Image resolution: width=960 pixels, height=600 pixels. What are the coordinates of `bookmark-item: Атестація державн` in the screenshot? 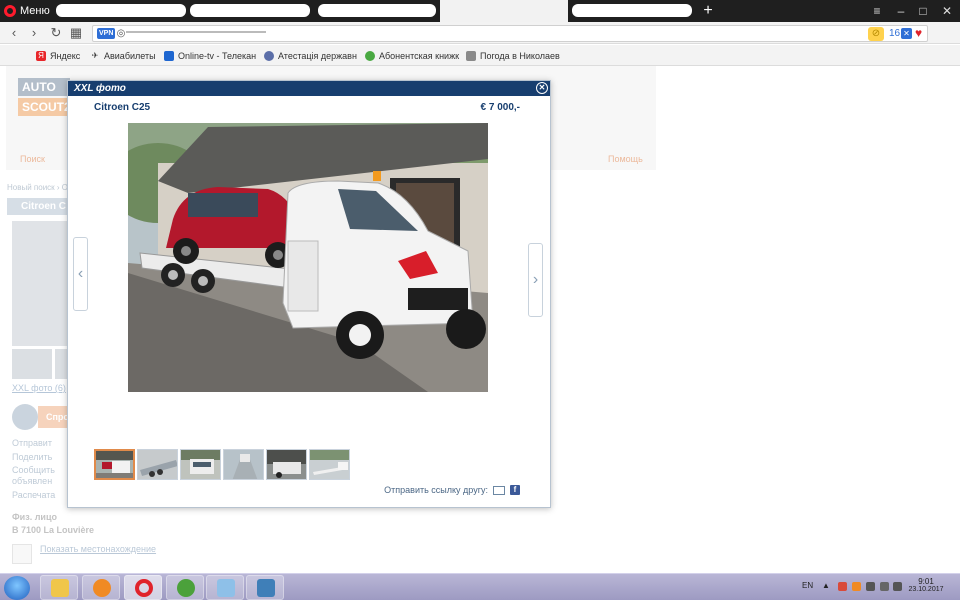 It's located at (310, 56).